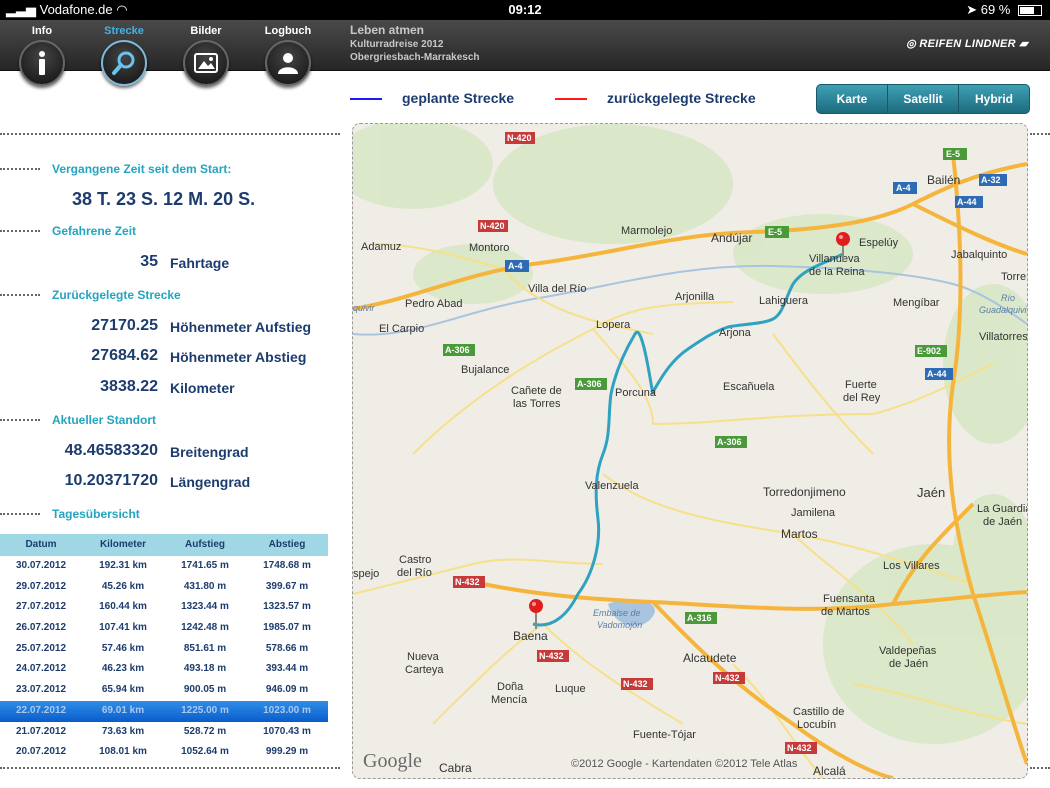 This screenshot has width=1050, height=788. I want to click on table-cell: 1985.07 m, so click(287, 628).